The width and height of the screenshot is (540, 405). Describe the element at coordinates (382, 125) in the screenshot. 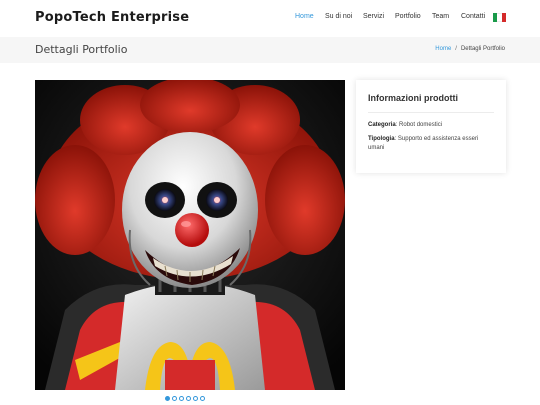

I see `category-label: Categoria` at that location.